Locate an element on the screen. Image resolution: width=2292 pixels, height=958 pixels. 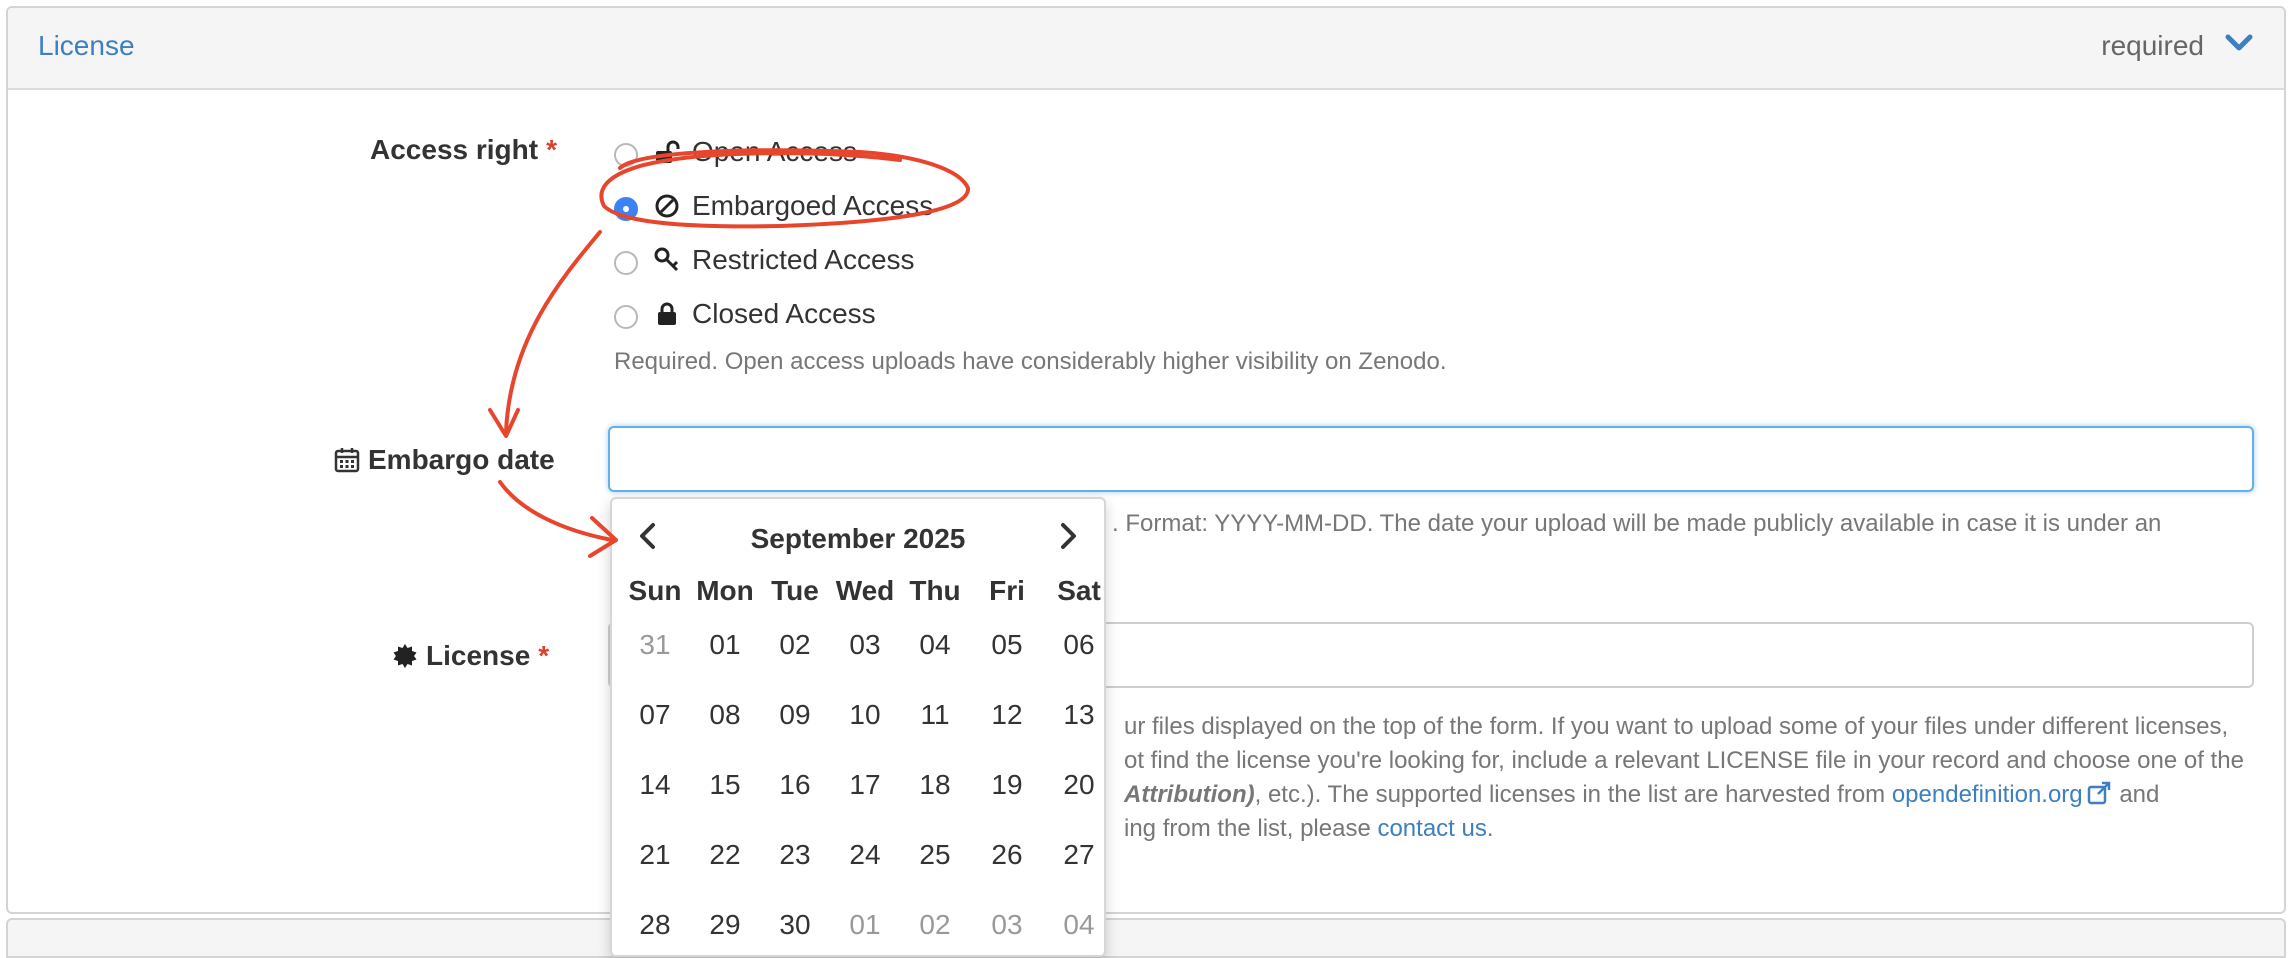
panel-header: License required is located at coordinates (1146, 49).